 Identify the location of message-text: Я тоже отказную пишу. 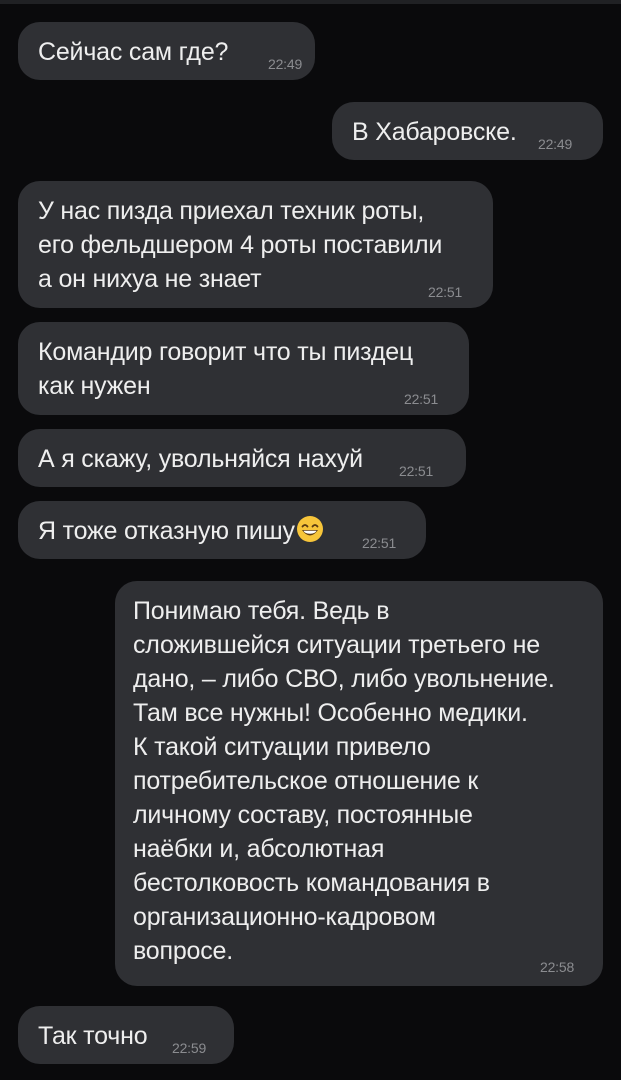
(222, 531).